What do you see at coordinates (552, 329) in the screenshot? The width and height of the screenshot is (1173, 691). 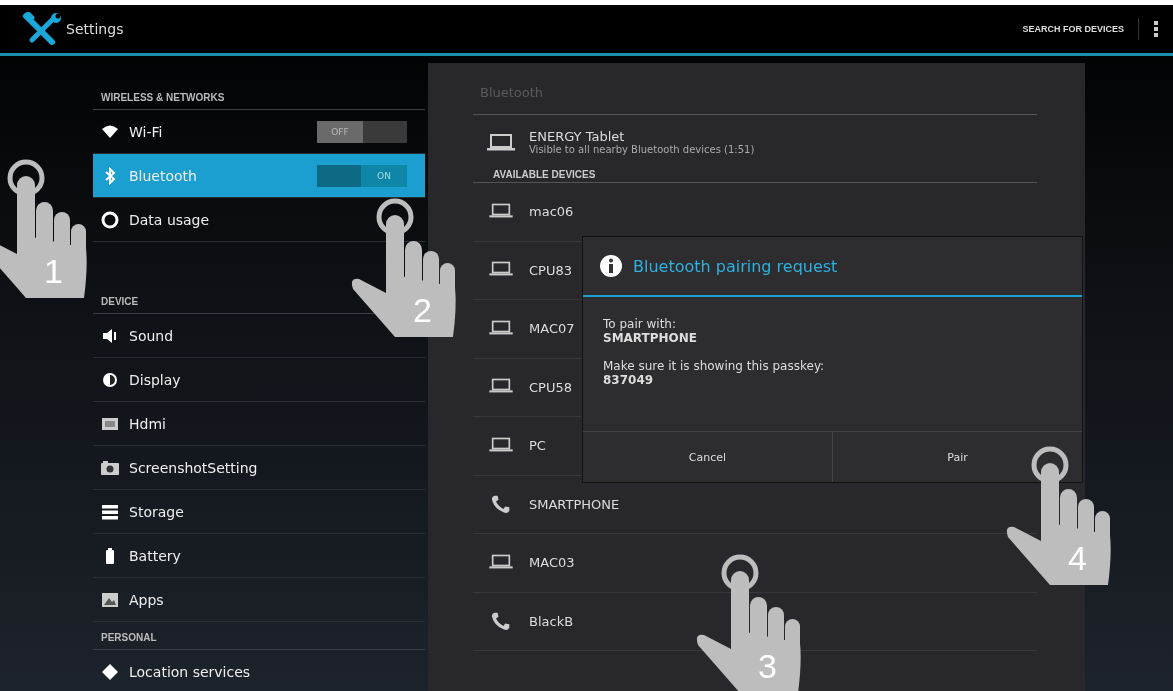 I see `device-name: MAC07` at bounding box center [552, 329].